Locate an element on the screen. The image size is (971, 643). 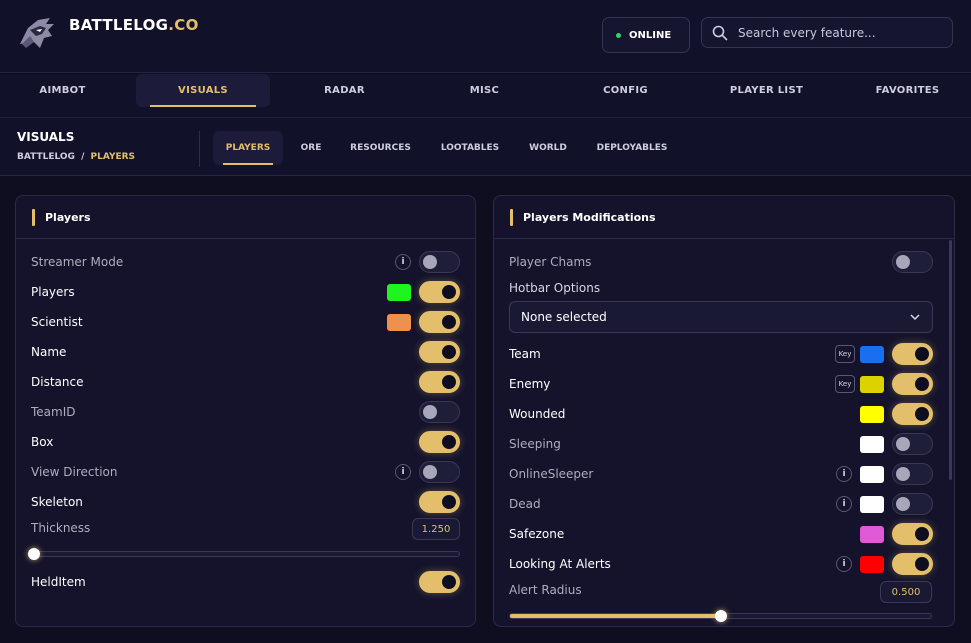
streamer-mode-toggle is located at coordinates (439, 262).